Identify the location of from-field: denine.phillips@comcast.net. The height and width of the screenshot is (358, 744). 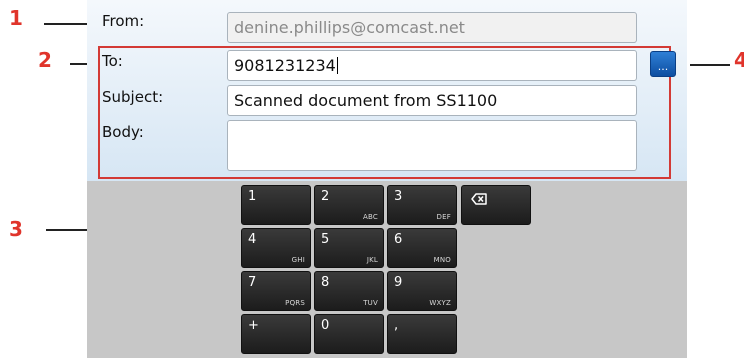
(432, 27).